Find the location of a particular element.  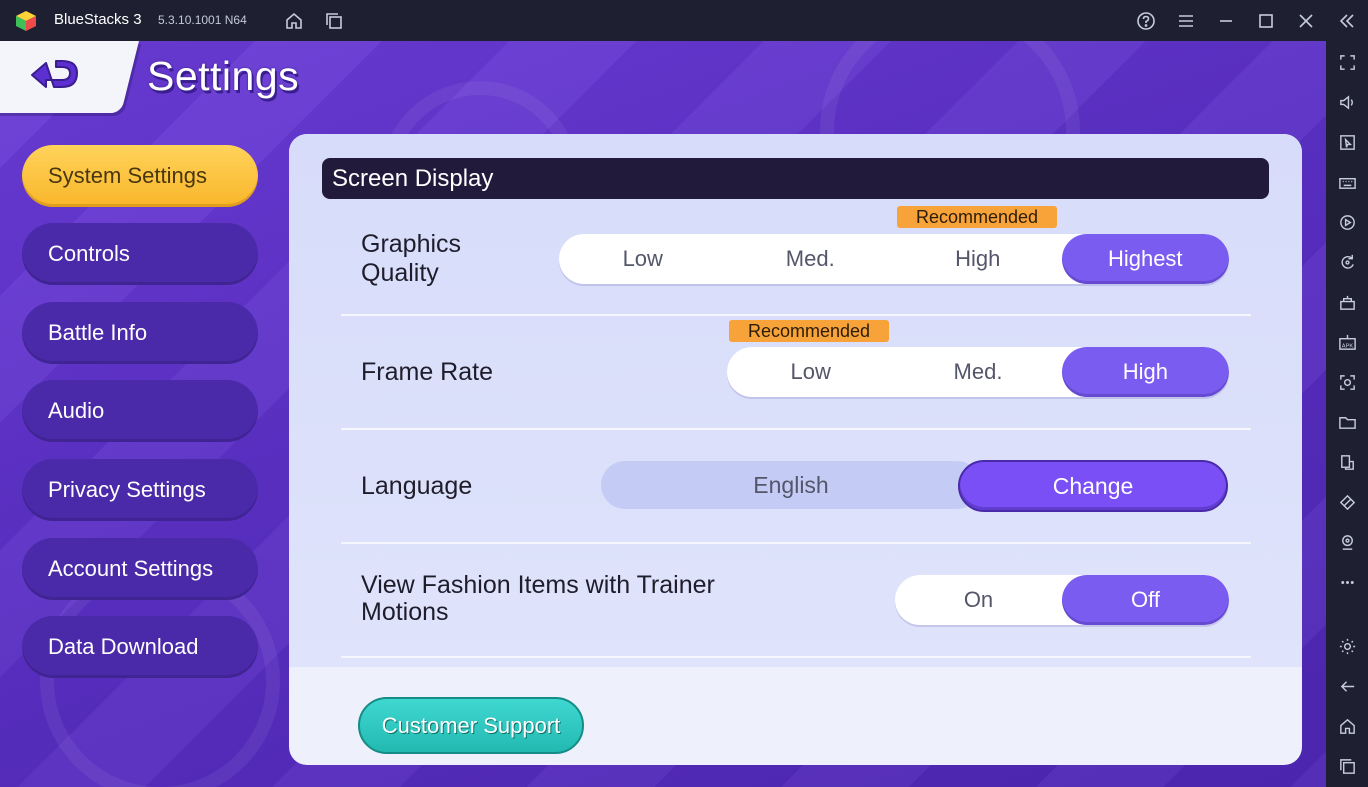

back-button is located at coordinates (54, 77).